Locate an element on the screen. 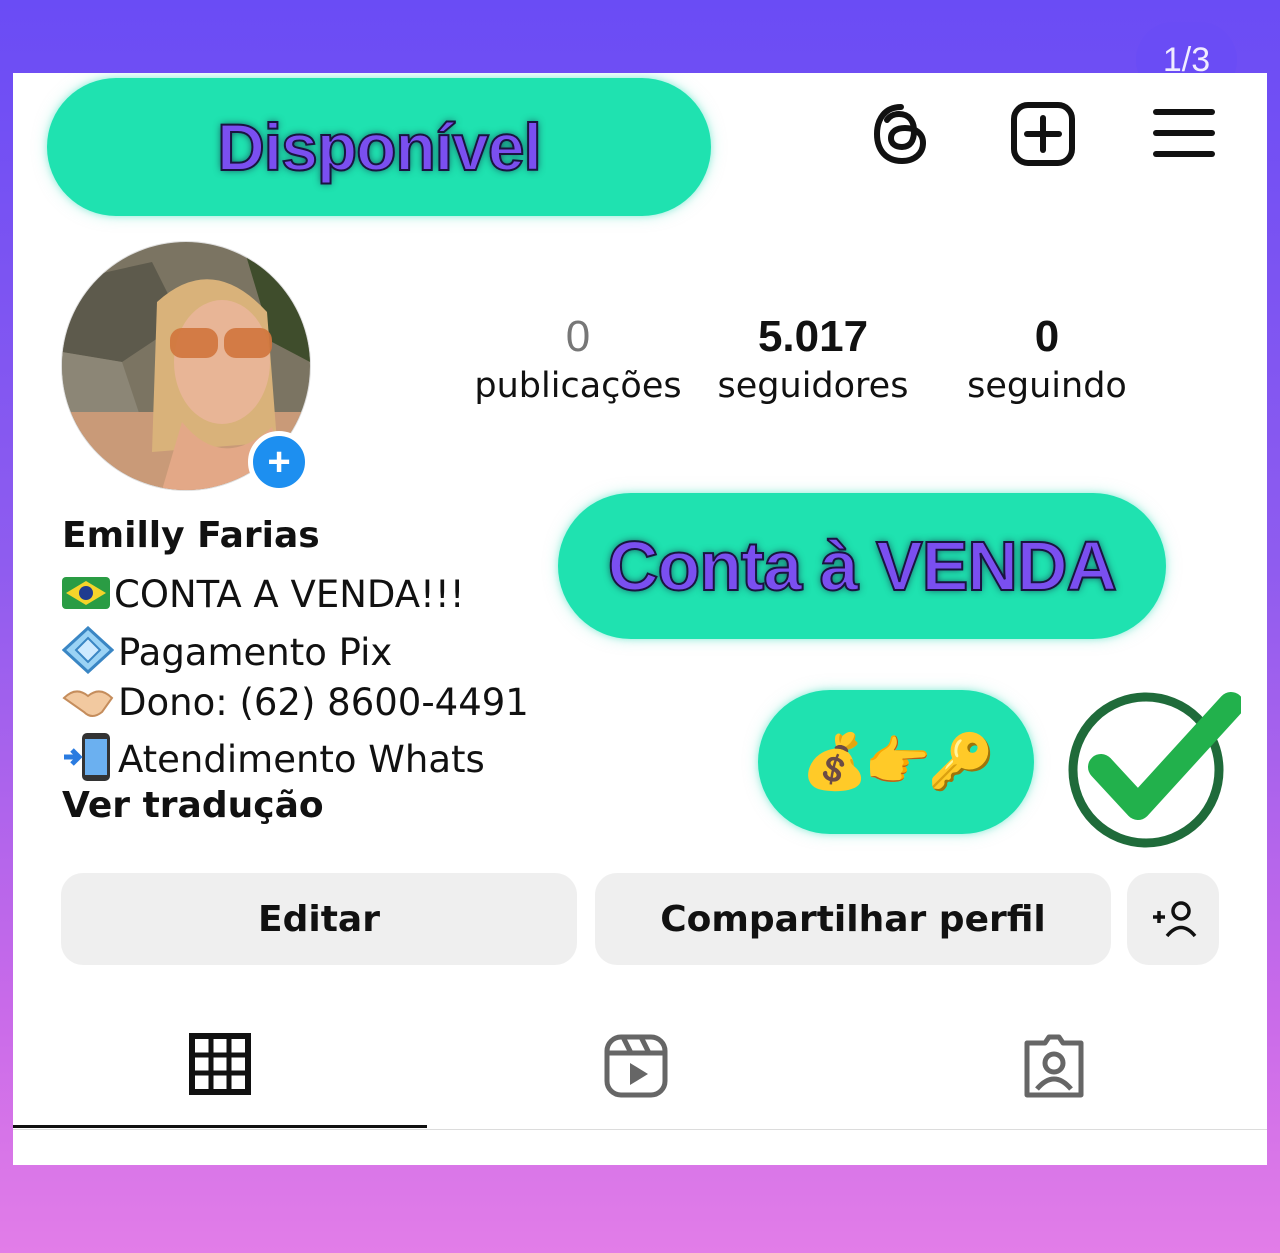 The width and height of the screenshot is (1280, 1253). bio-line-3: Dono: (62) 8600-4491 is located at coordinates (295, 704).